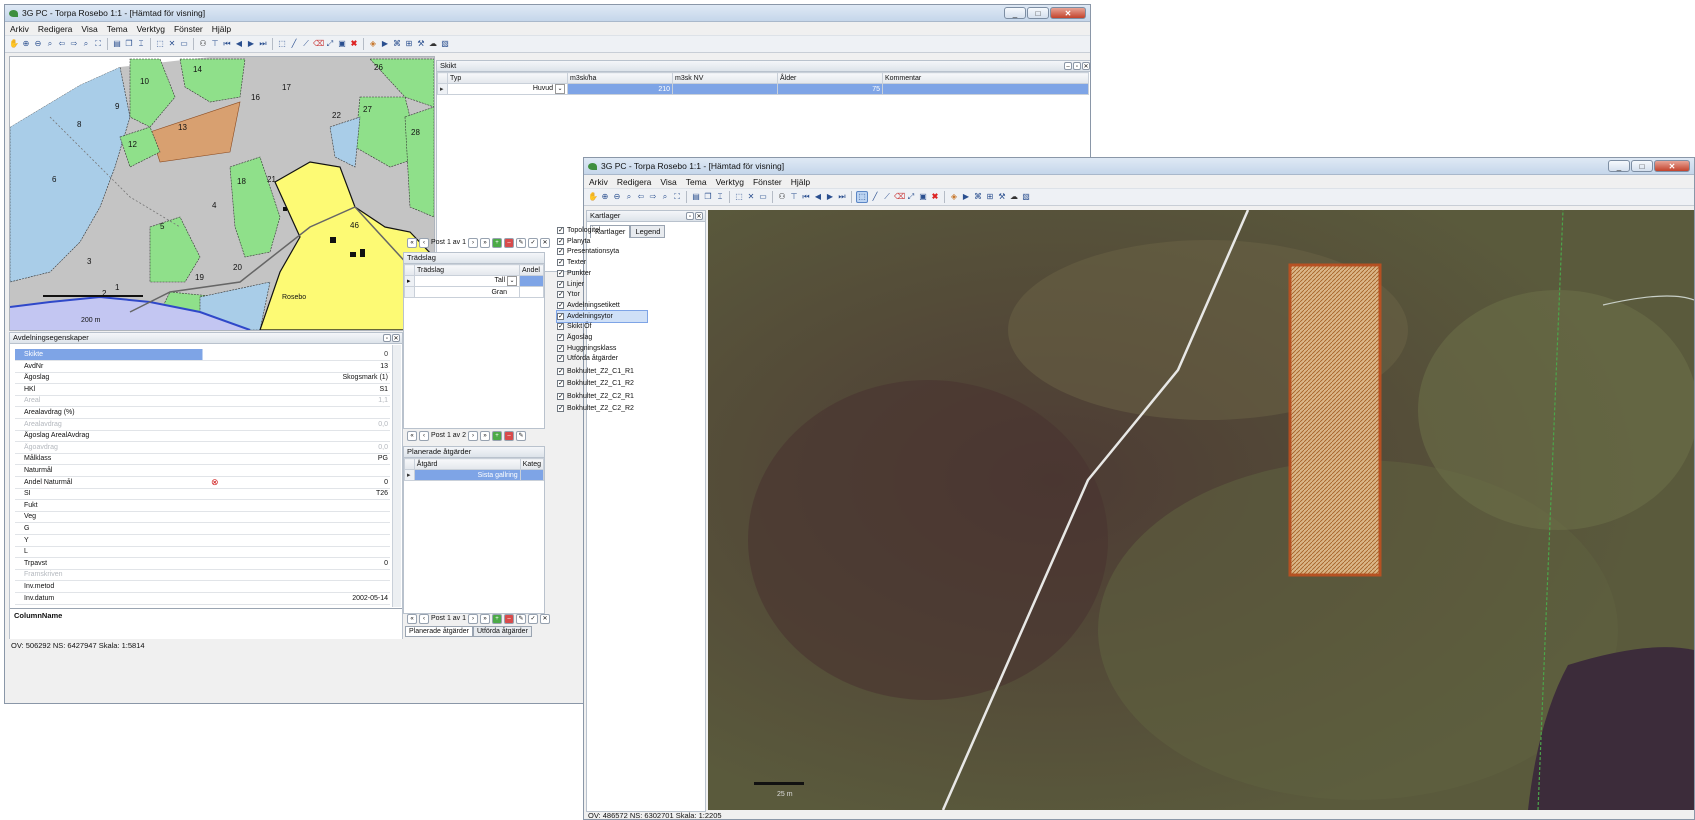  What do you see at coordinates (263, 44) in the screenshot?
I see `last-record-icon: ⏭` at bounding box center [263, 44].